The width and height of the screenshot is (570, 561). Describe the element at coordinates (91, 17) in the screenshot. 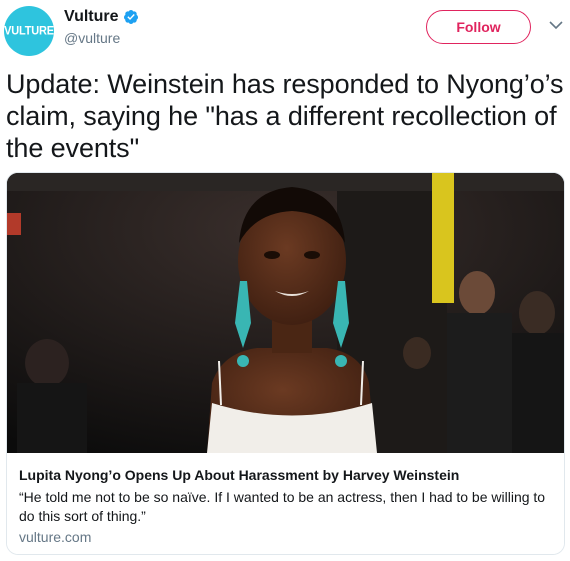

I see `display-name: Vulture` at that location.